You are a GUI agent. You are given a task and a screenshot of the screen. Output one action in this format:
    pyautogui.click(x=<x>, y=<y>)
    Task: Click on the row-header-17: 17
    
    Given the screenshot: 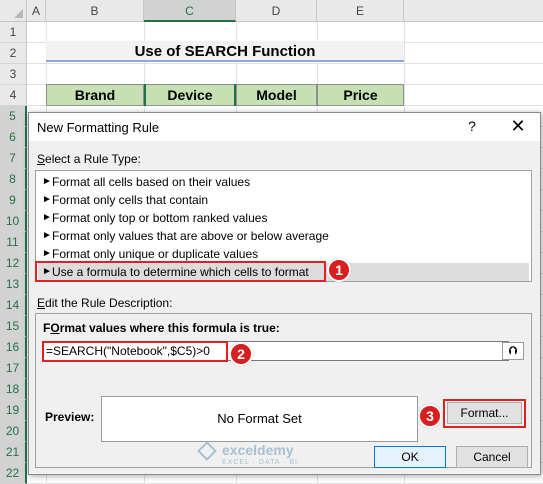 What is the action you would take?
    pyautogui.click(x=13, y=368)
    